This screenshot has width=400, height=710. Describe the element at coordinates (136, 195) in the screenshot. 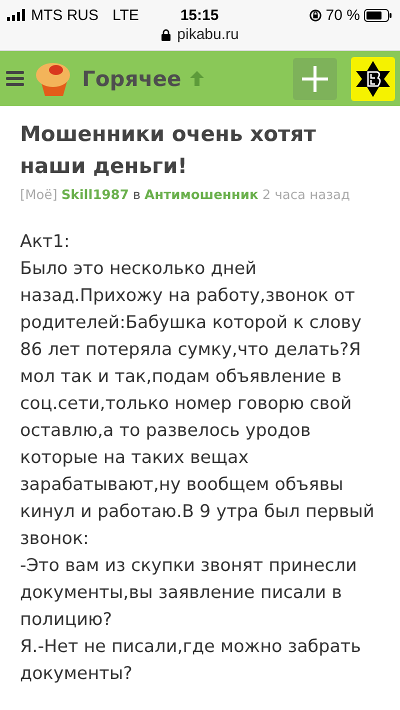

I see `preposition-text: в` at that location.